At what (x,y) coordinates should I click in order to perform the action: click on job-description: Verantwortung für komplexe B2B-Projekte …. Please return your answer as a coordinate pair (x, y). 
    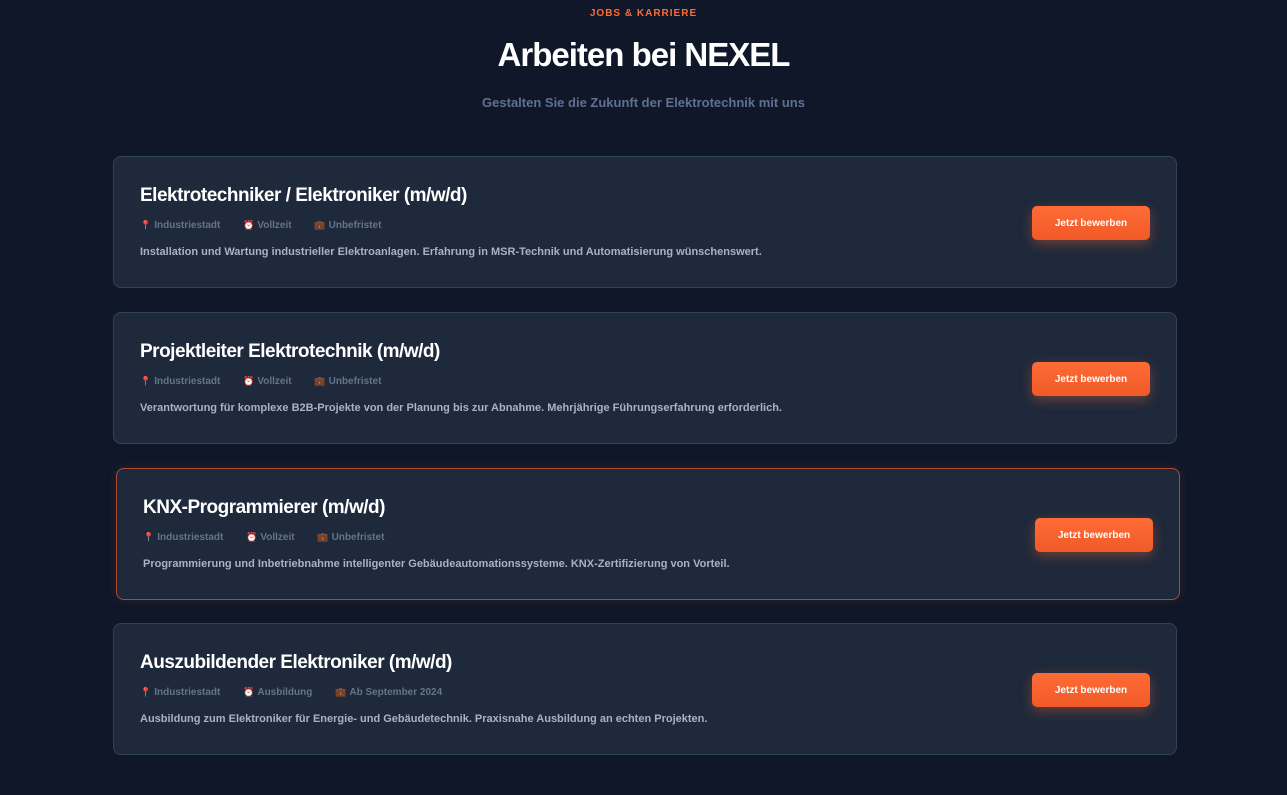
    Looking at the image, I should click on (461, 408).